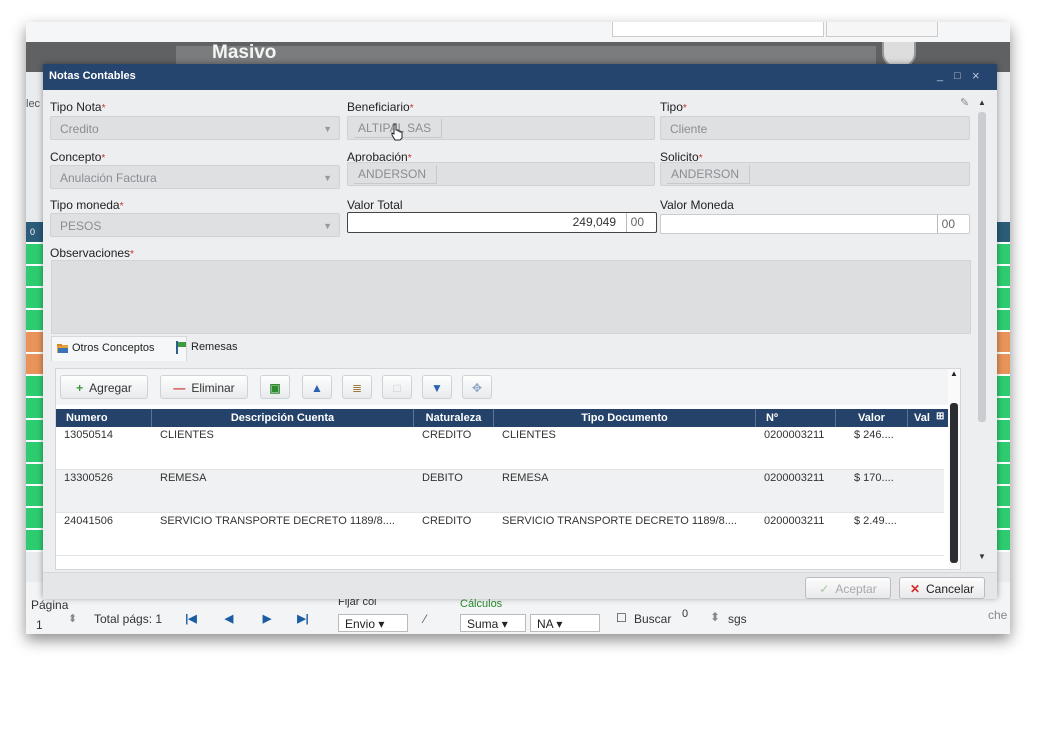 The height and width of the screenshot is (752, 1057). Describe the element at coordinates (104, 418) in the screenshot. I see `col-numero: Numero` at that location.